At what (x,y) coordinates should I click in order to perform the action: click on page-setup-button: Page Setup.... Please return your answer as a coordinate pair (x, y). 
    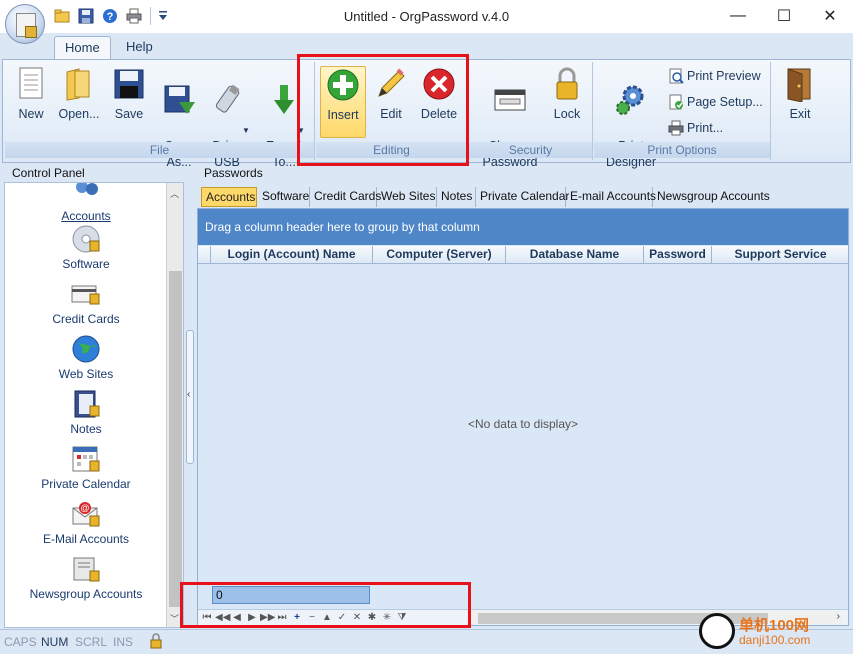
    Looking at the image, I should click on (715, 102).